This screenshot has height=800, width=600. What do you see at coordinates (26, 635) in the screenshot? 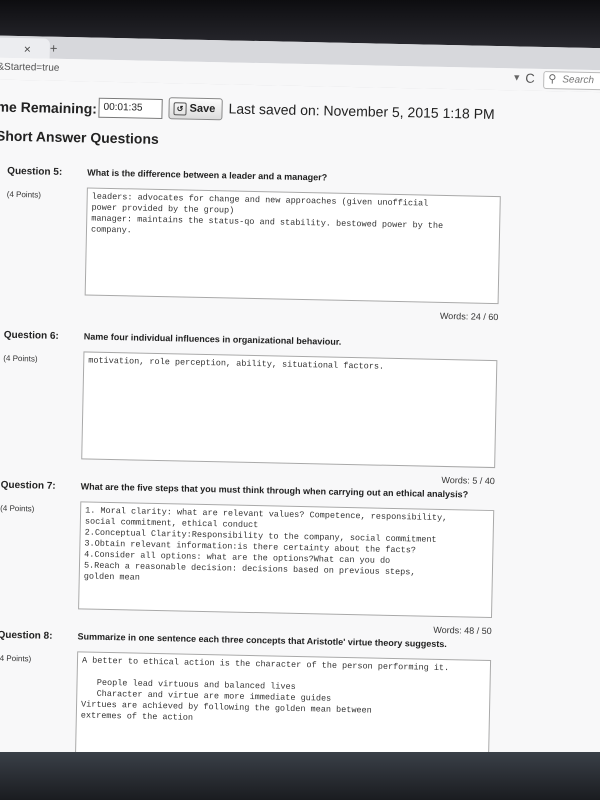
I see `question-number: Question 8:` at bounding box center [26, 635].